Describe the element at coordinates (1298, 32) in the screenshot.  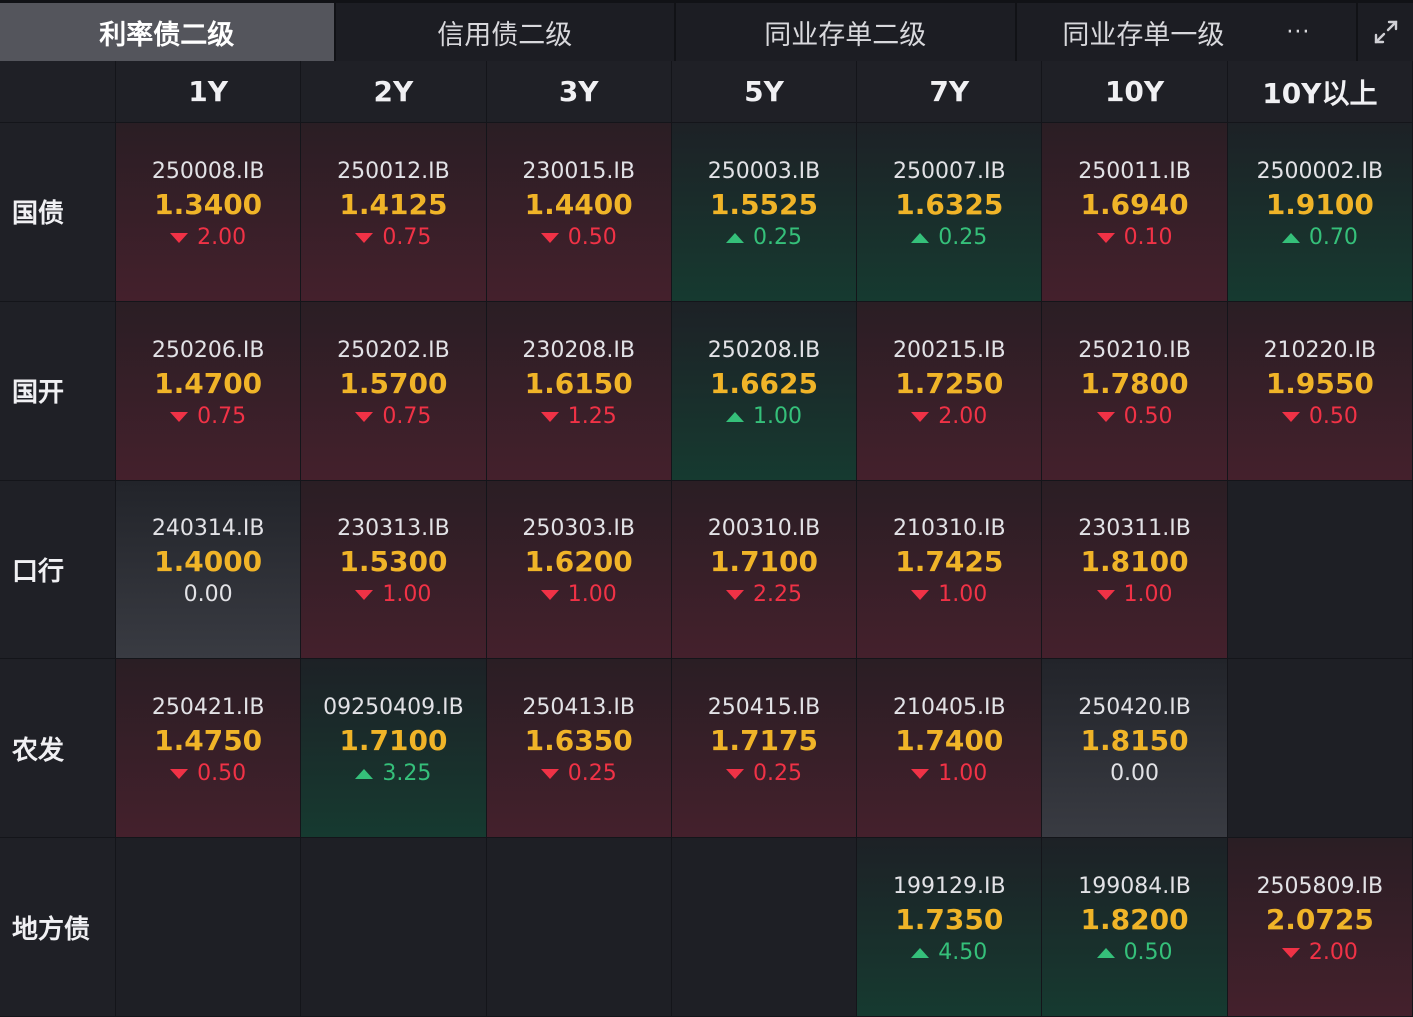
I see `more-tabs-button: ···` at that location.